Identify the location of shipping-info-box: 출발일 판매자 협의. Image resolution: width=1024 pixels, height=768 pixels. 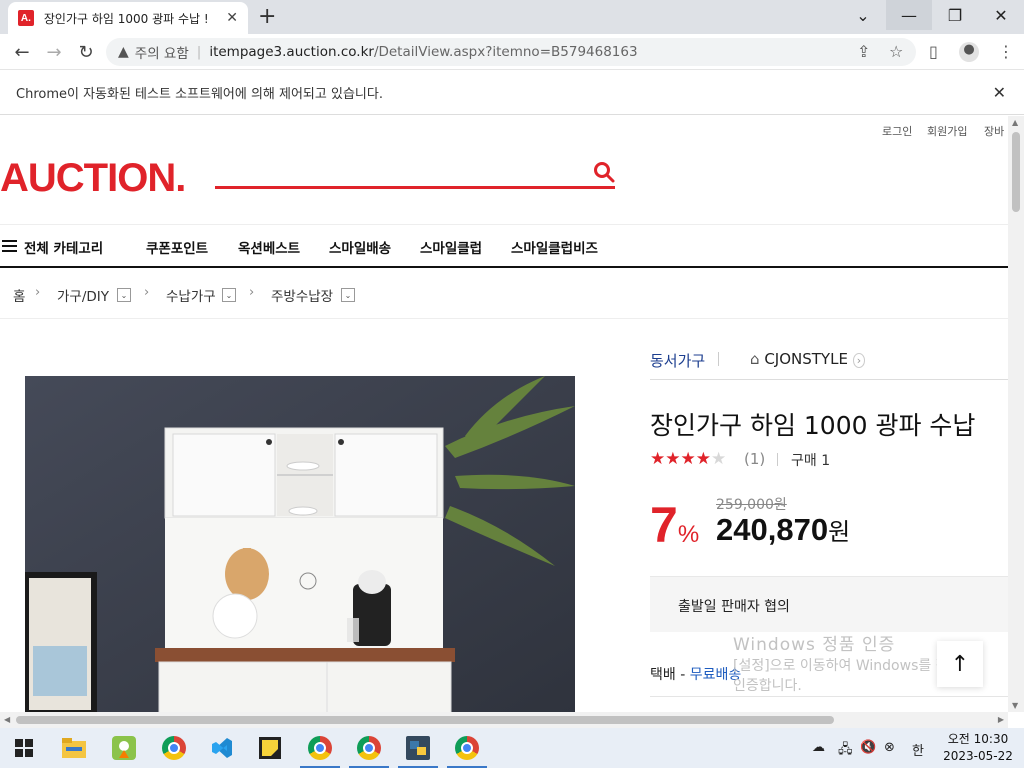
(829, 604).